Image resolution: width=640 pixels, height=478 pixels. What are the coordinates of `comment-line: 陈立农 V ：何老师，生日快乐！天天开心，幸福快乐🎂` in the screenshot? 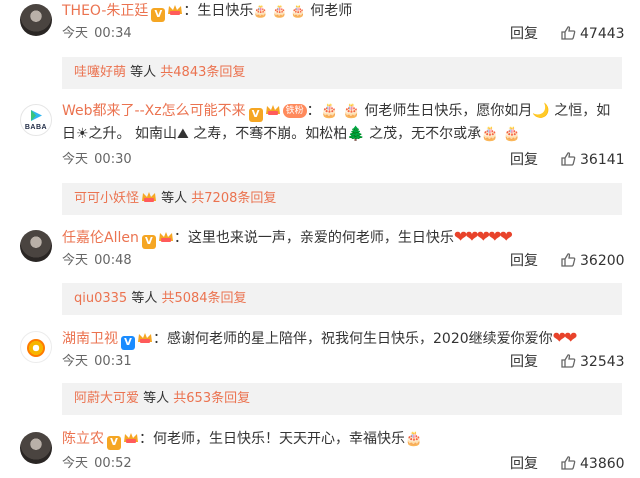 It's located at (242, 439).